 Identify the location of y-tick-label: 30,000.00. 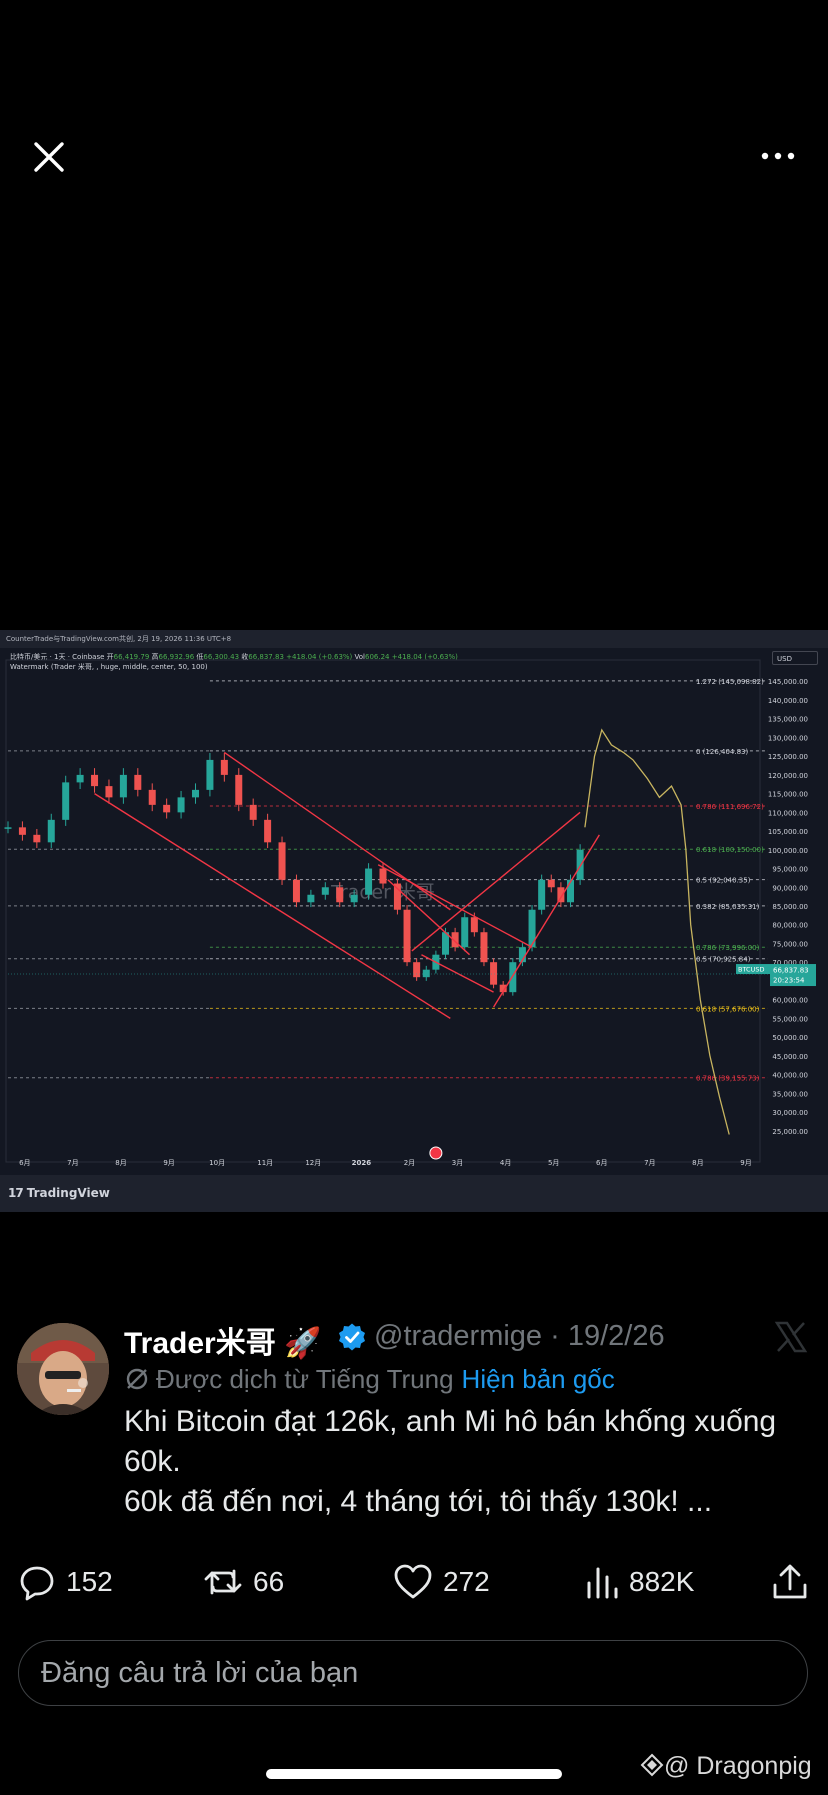
(790, 1113).